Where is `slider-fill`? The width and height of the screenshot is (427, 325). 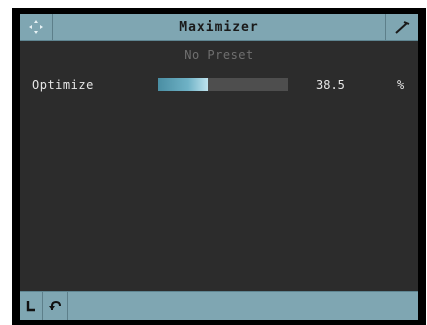 slider-fill is located at coordinates (183, 84).